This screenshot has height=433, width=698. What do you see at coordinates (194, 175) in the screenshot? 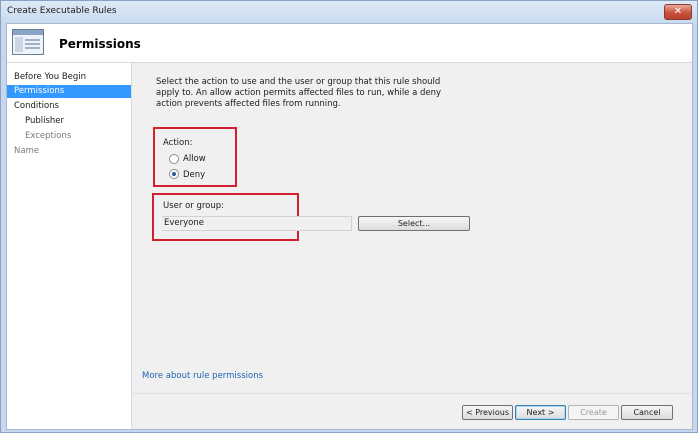
I see `deny-label: Deny` at bounding box center [194, 175].